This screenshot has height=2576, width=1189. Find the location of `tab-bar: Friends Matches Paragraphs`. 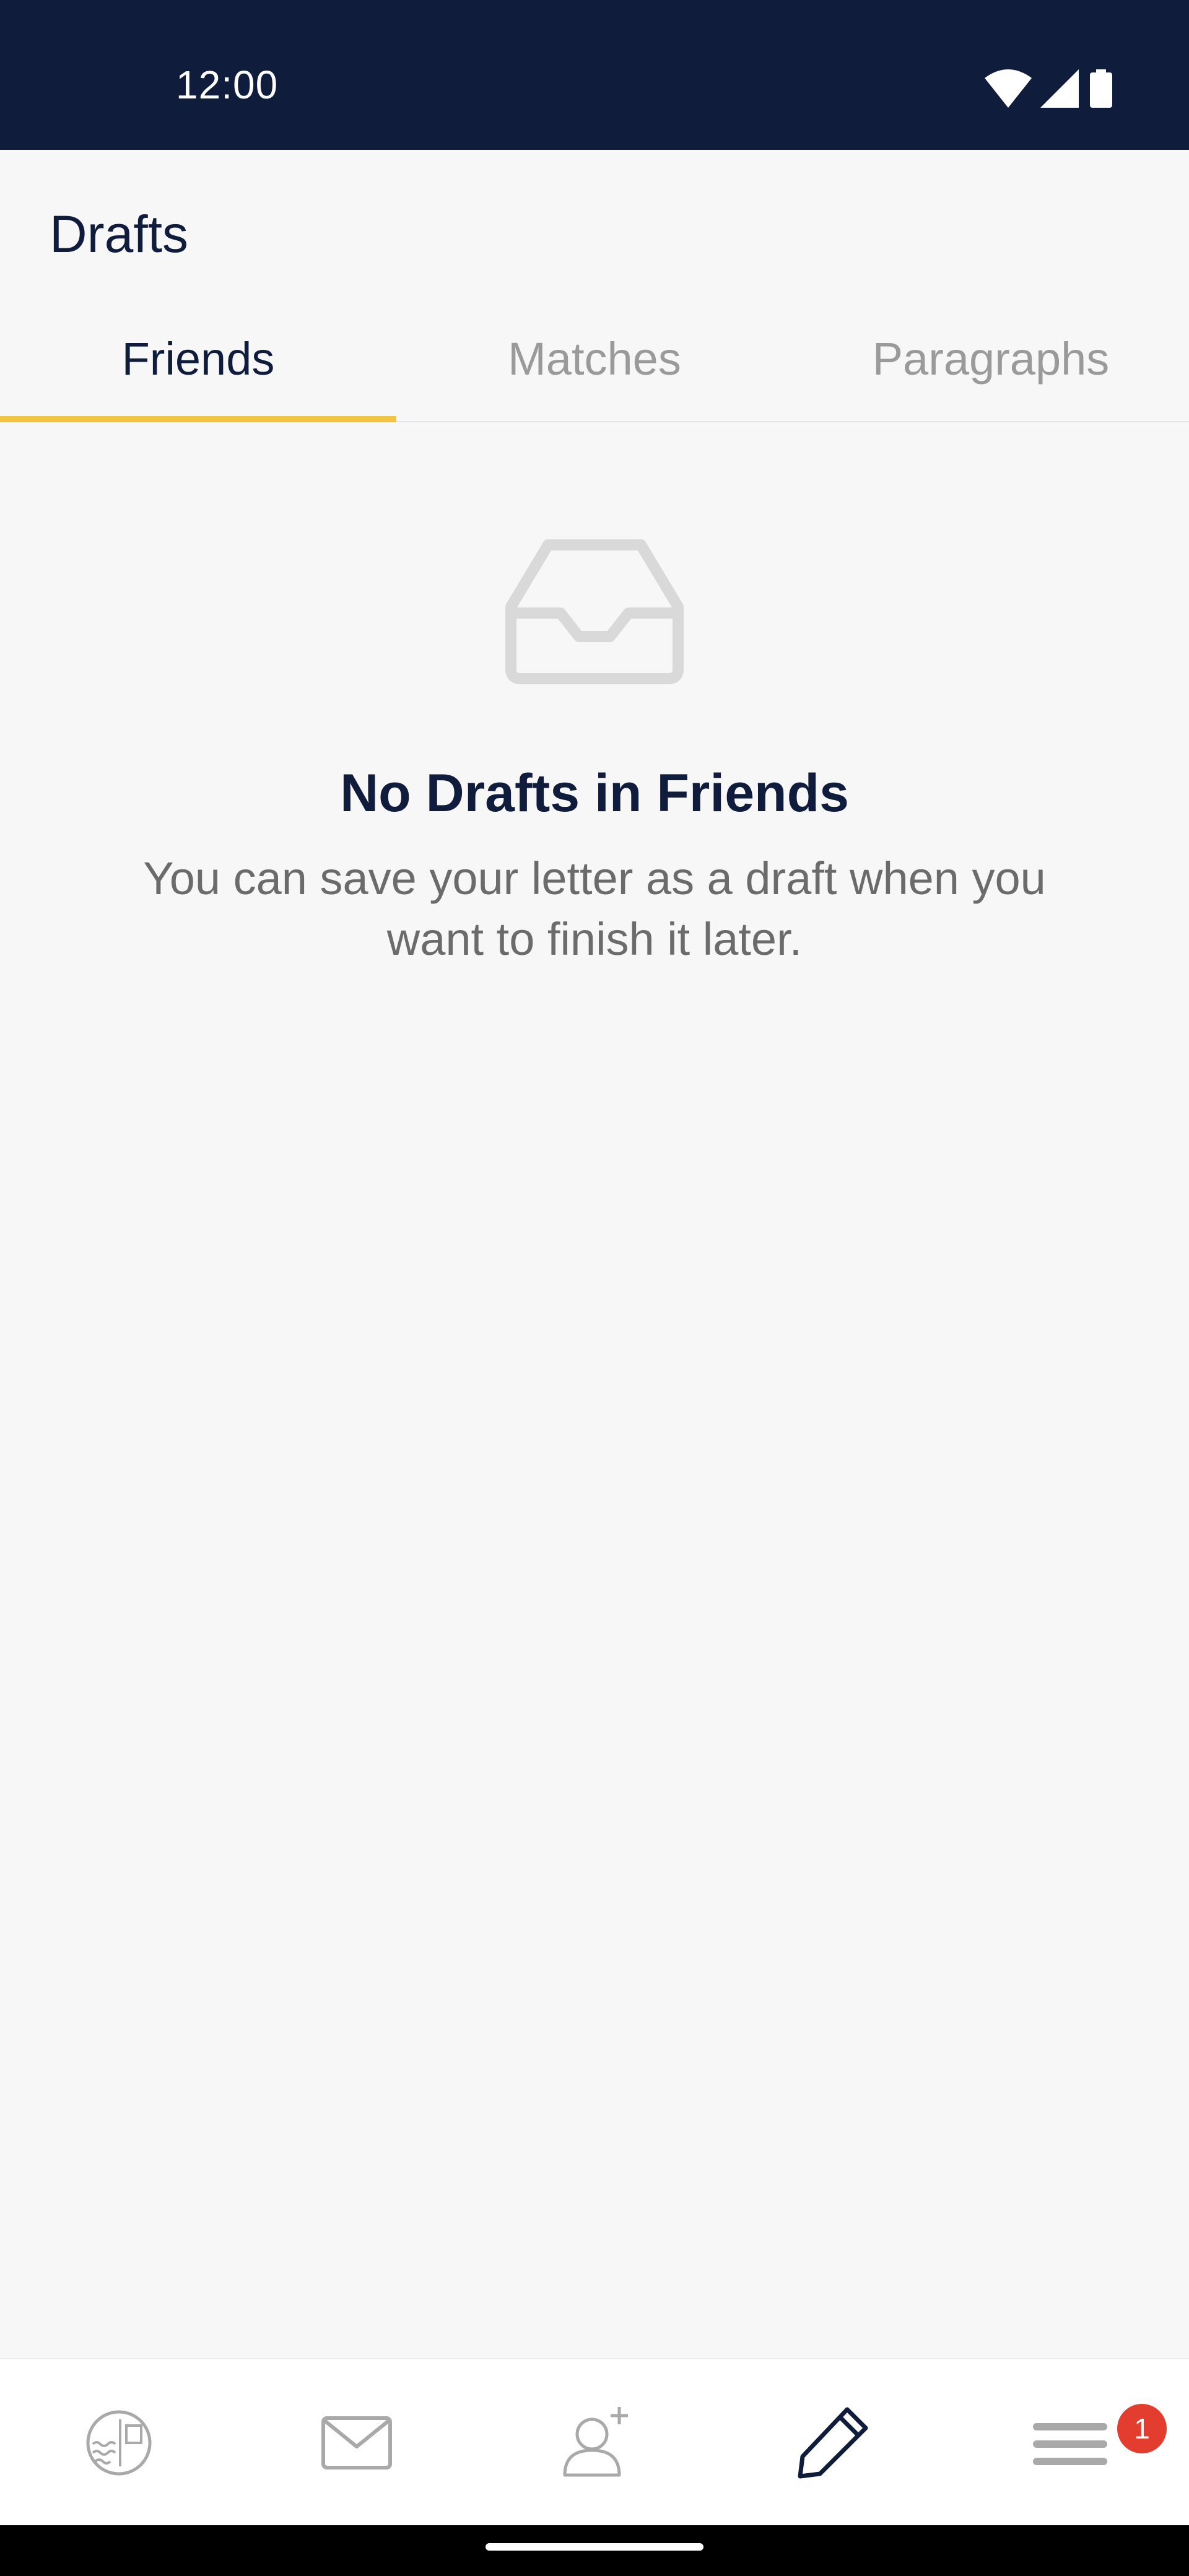

tab-bar: Friends Matches Paragraphs is located at coordinates (594, 372).